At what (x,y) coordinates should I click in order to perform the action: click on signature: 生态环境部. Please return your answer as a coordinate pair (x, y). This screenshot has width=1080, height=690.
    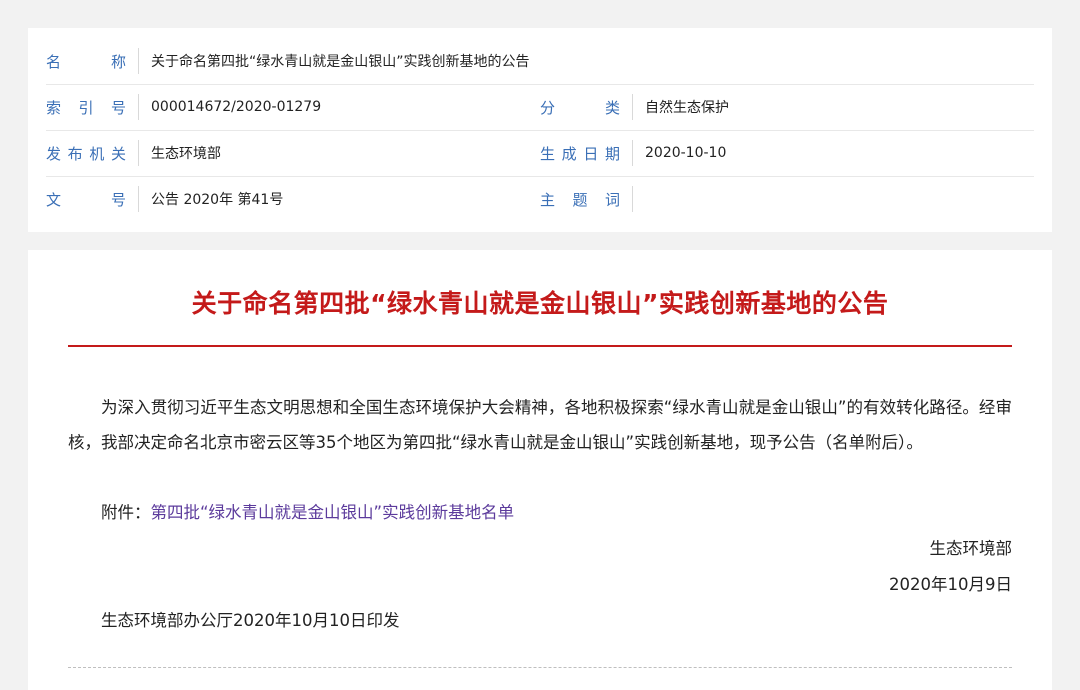
    Looking at the image, I should click on (971, 548).